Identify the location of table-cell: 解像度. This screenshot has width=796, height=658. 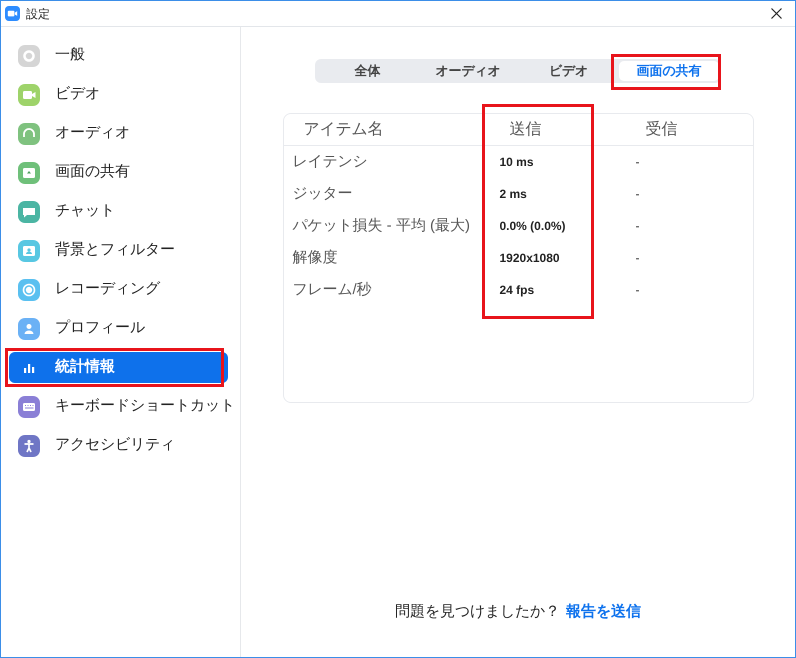
(315, 257).